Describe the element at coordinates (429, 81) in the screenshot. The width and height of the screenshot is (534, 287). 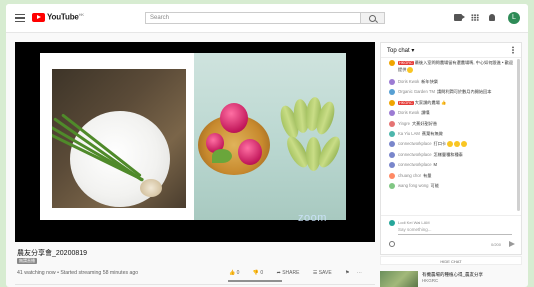
I see `chat-message-body: 新年快樂` at that location.